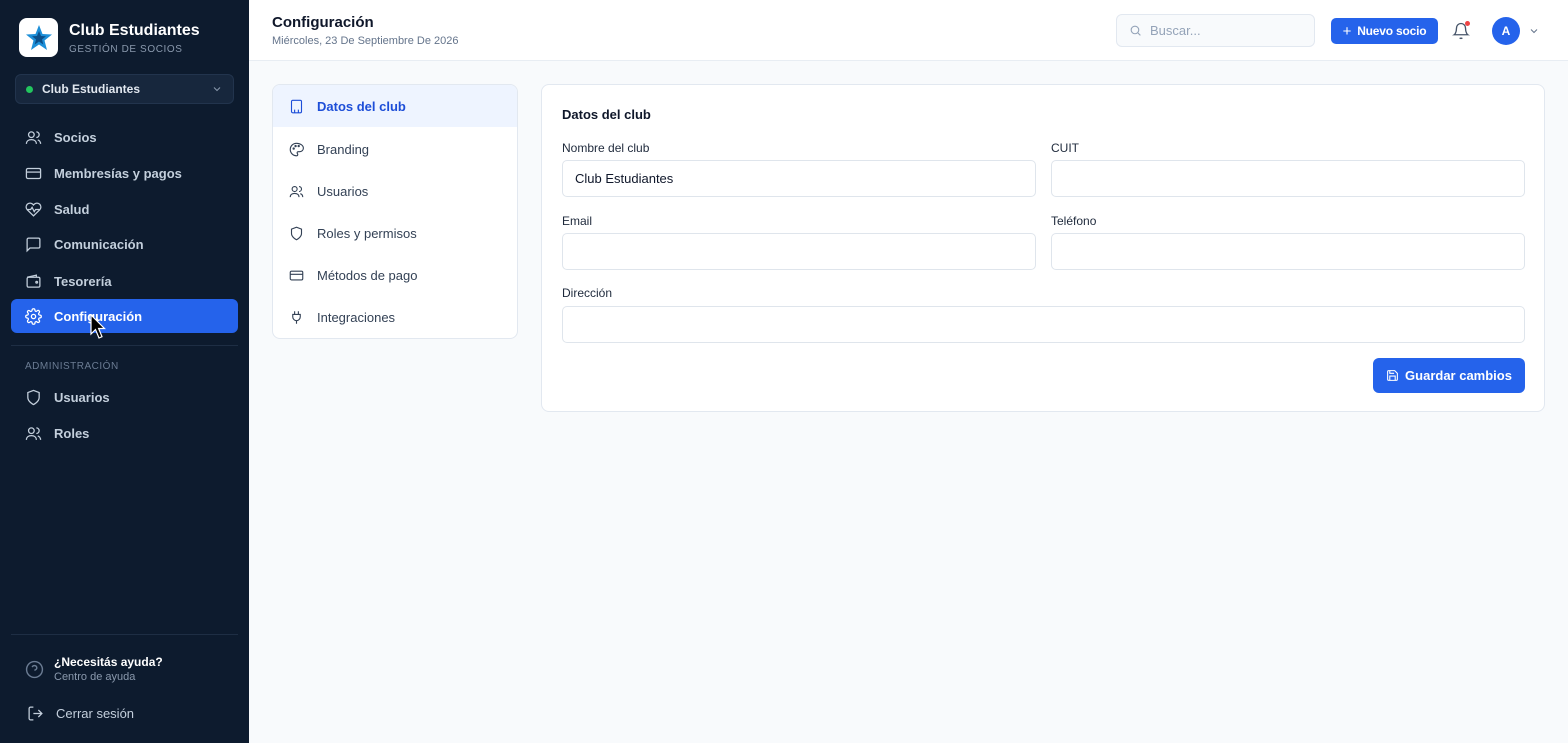 This screenshot has width=1568, height=743. Describe the element at coordinates (1506, 31) in the screenshot. I see `avatar: A` at that location.